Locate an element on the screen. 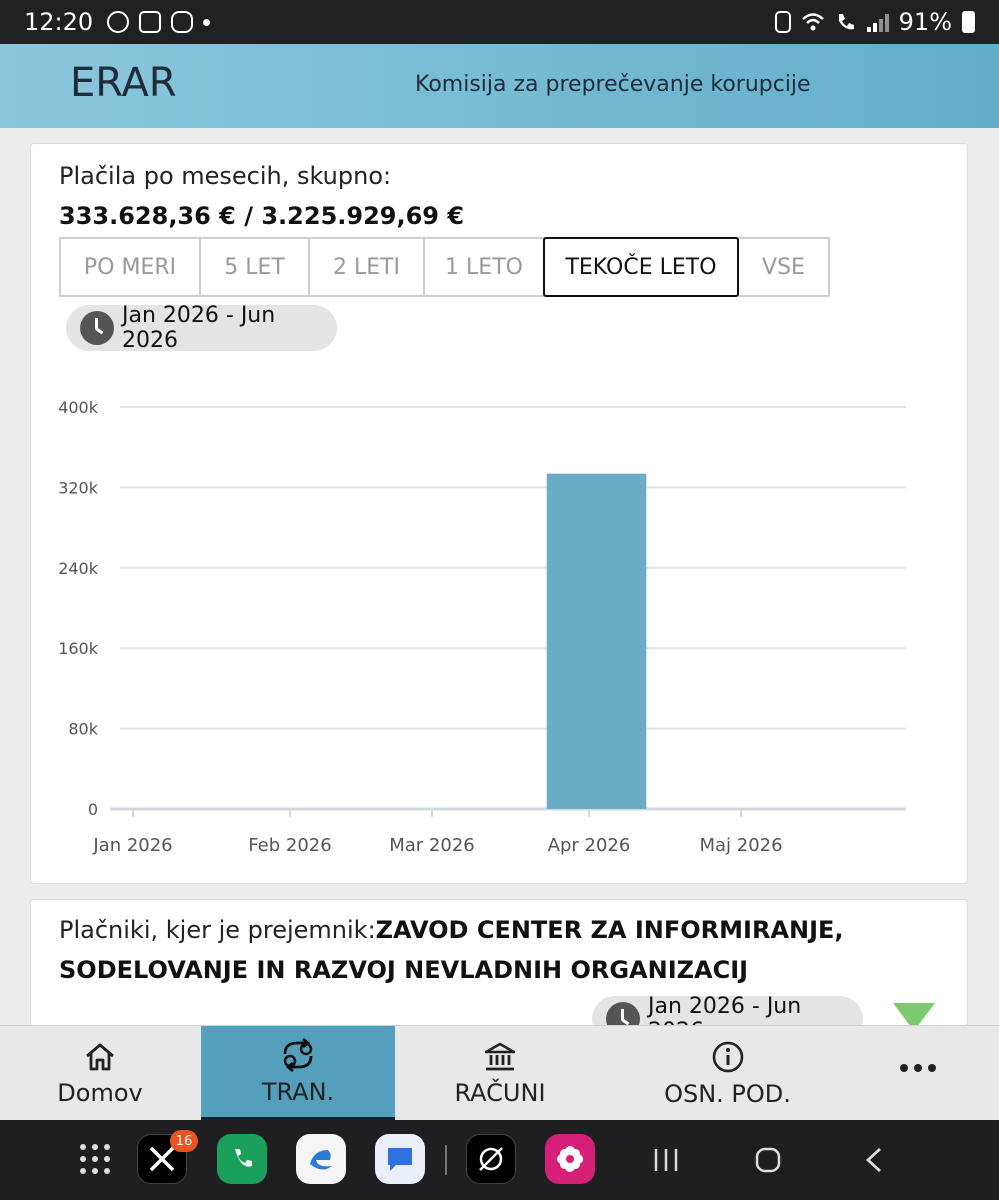  organization-name: Komisija za preprečevanje korupcije is located at coordinates (613, 84).